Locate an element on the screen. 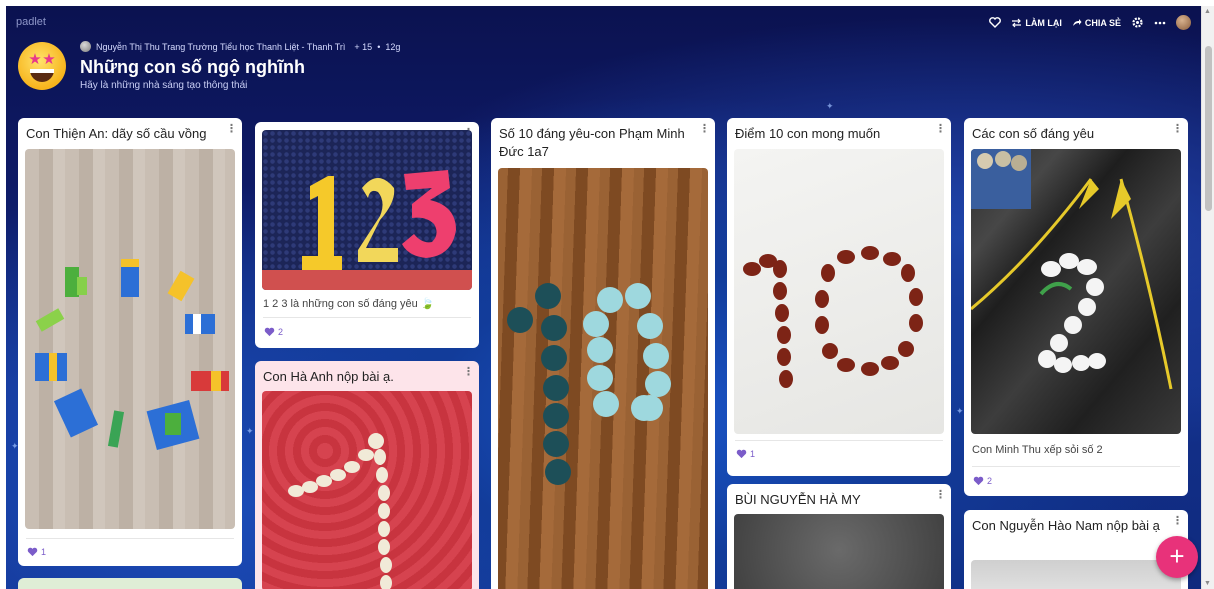 The height and width of the screenshot is (589, 1214). post-card: Con Thiện An: dãy số cầu vồng ⋮ 1 is located at coordinates (130, 342).